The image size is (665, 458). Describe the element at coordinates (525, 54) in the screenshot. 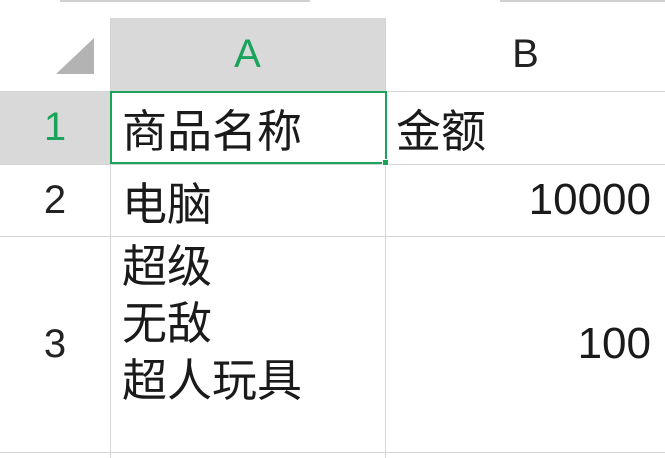

I see `column-header-b: B` at that location.